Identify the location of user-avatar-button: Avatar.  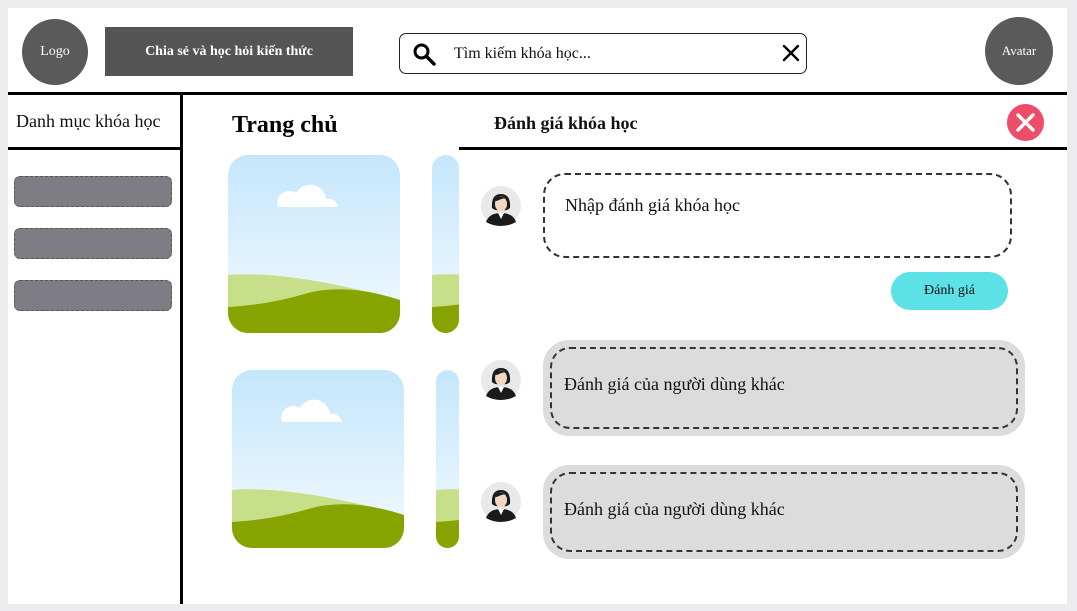
(1019, 51).